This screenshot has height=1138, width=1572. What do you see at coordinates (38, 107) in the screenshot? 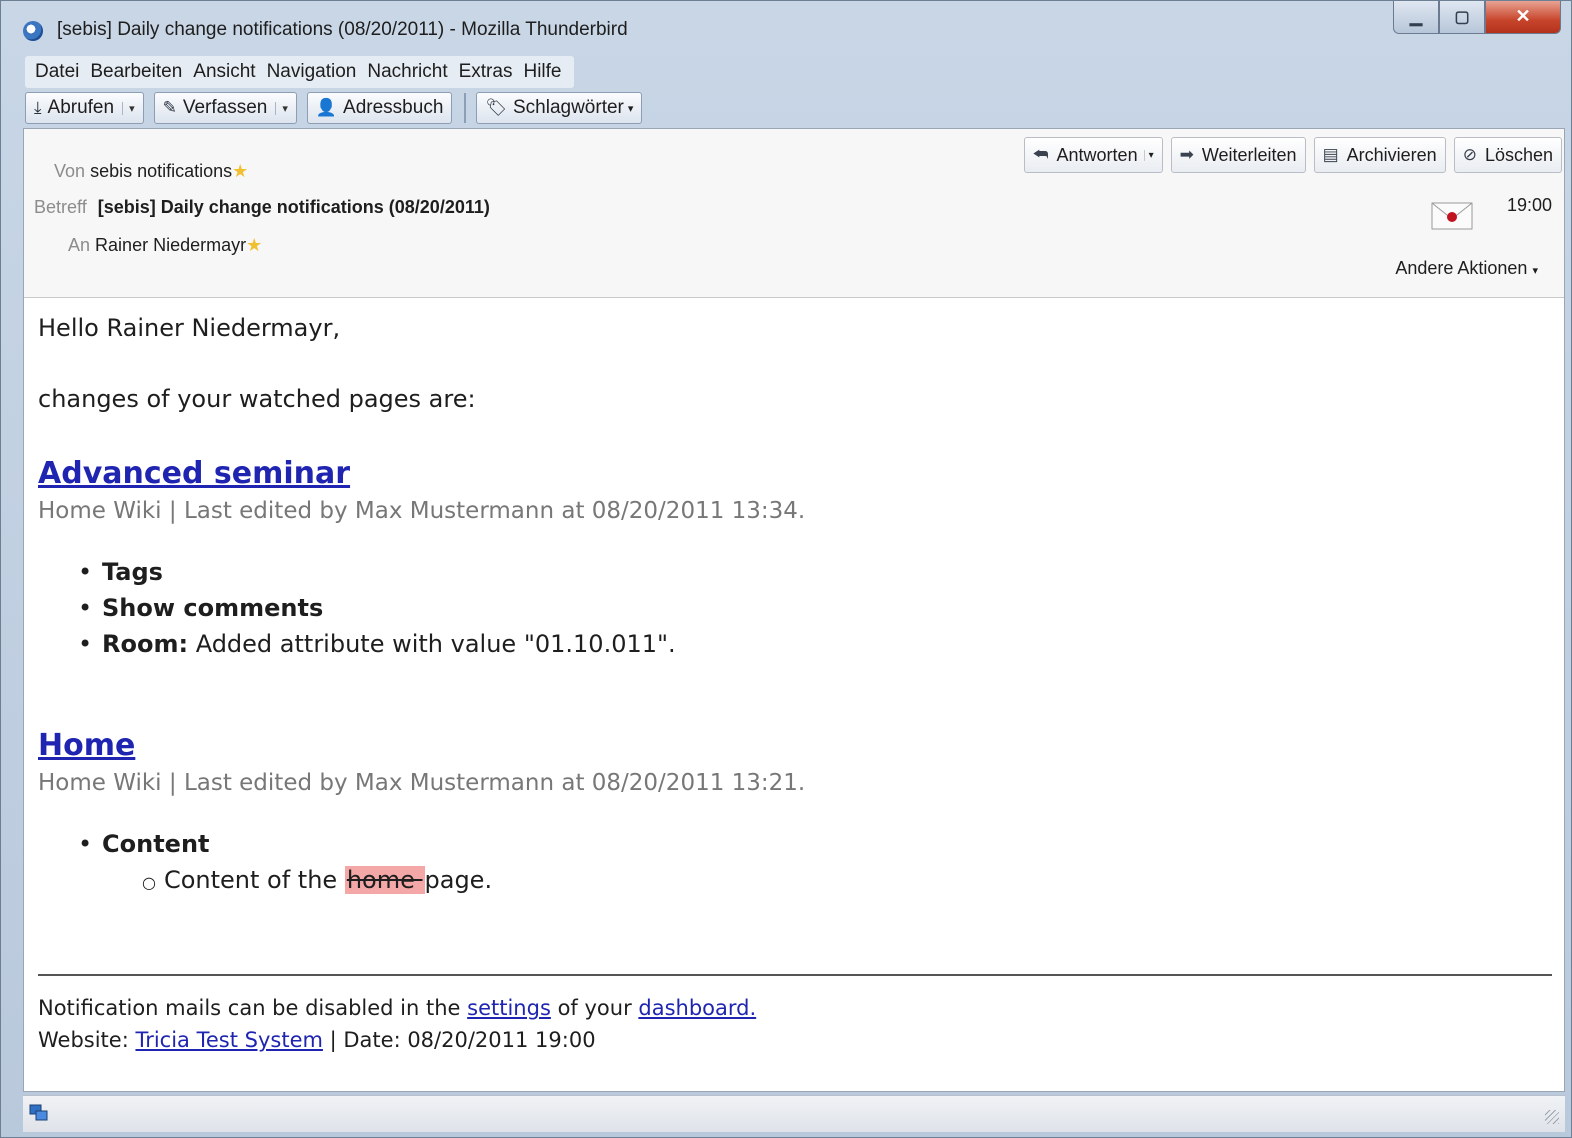
I see `download-icon: ⤓` at bounding box center [38, 107].